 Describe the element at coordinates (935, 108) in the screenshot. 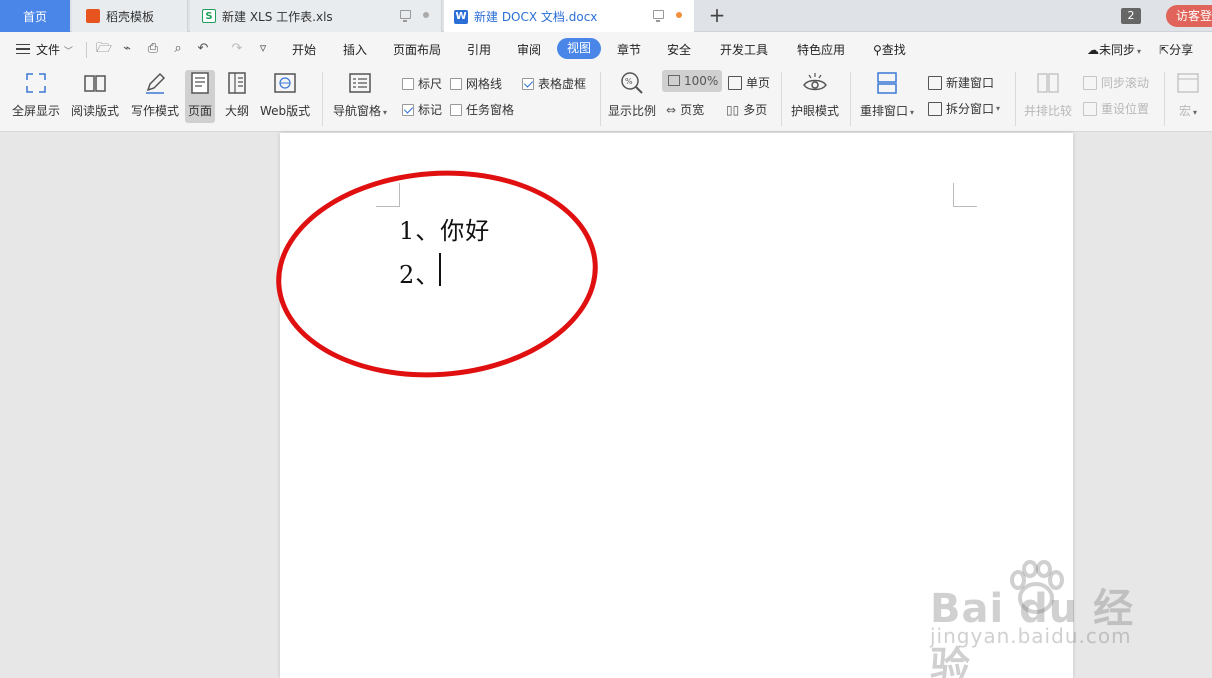

I see `split-window-icon` at that location.